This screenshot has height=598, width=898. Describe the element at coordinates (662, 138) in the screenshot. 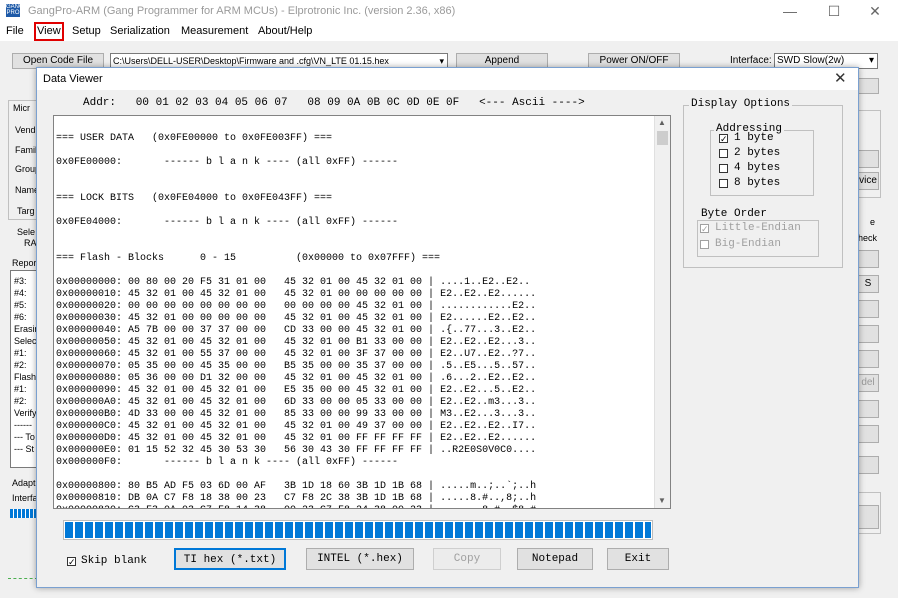

I see `scrollbar-thumb` at that location.